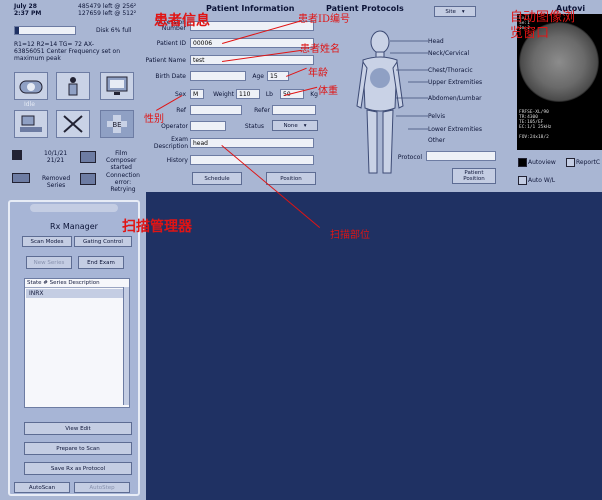  What do you see at coordinates (45, 30) in the screenshot?
I see `disk-usage-bar` at bounding box center [45, 30].